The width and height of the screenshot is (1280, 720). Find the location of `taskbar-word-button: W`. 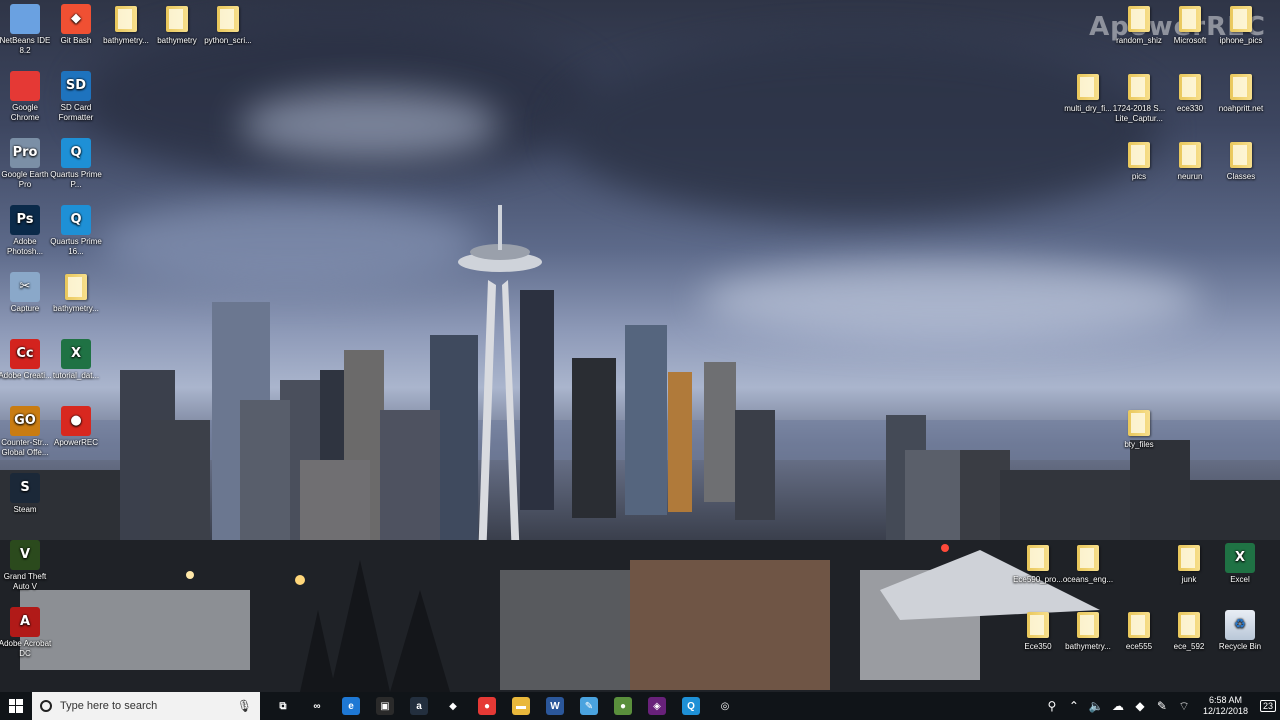

taskbar-word-button: W is located at coordinates (555, 706).